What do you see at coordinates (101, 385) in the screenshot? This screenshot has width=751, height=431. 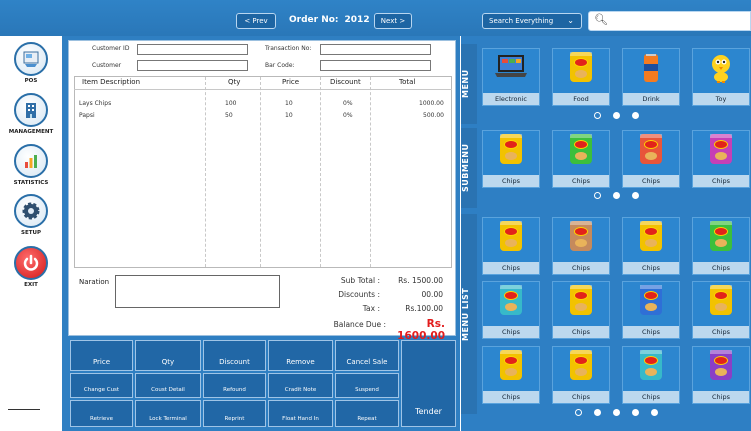 I see `change-cust-button: Change Cust` at bounding box center [101, 385].